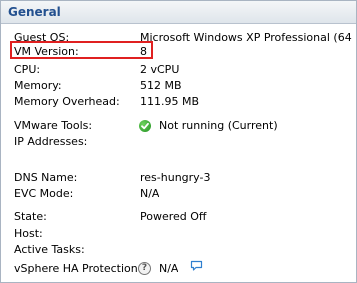 Image resolution: width=357 pixels, height=283 pixels. I want to click on vsphere-ha-value: N/A, so click(169, 268).